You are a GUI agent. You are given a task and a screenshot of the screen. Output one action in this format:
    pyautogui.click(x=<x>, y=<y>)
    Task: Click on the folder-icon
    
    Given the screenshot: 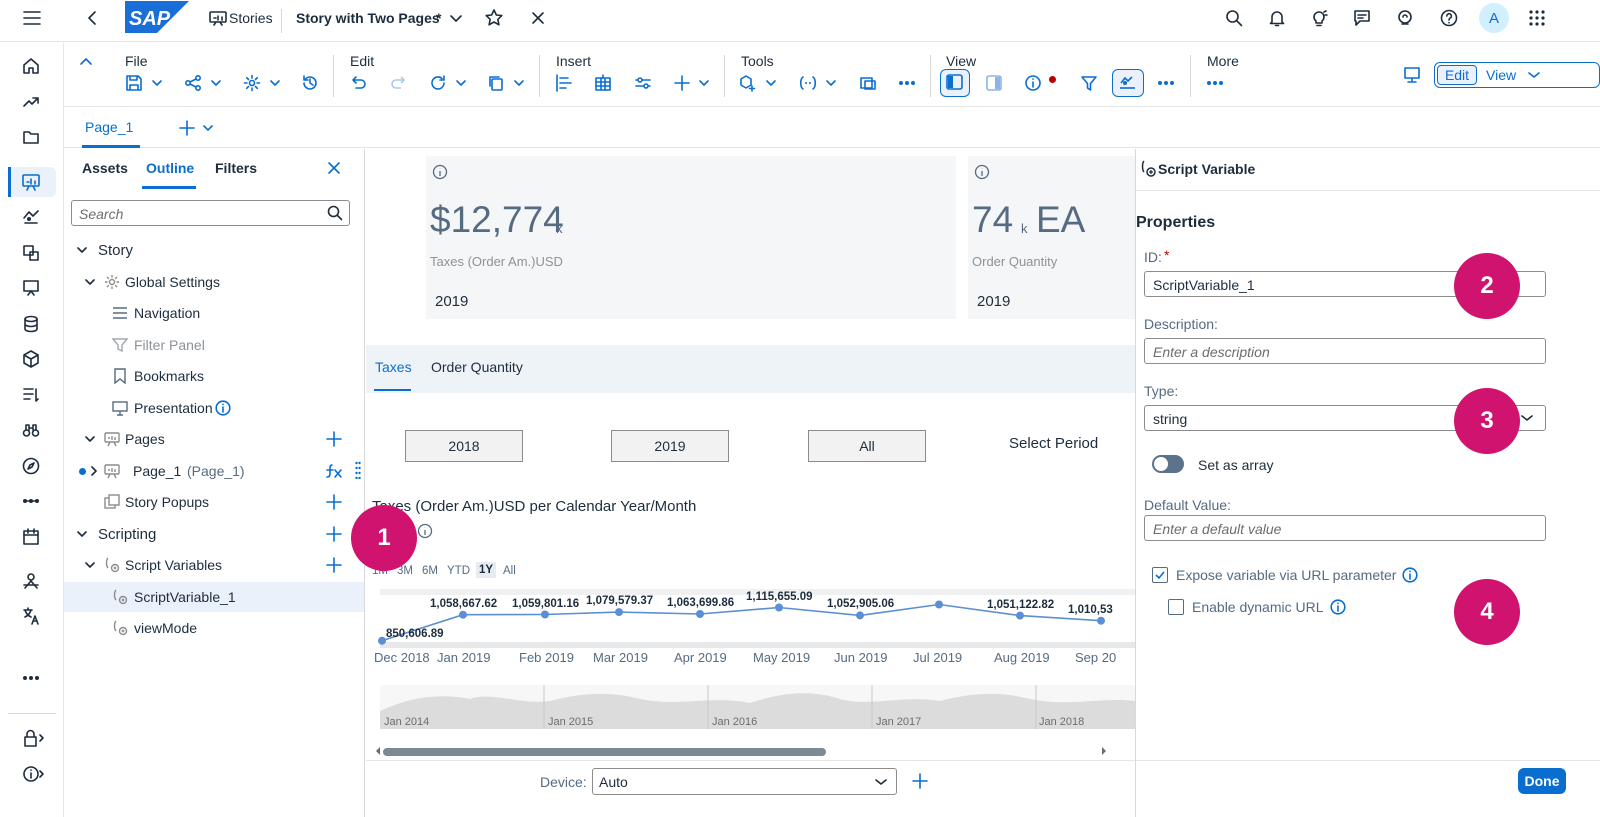 What is the action you would take?
    pyautogui.click(x=31, y=137)
    